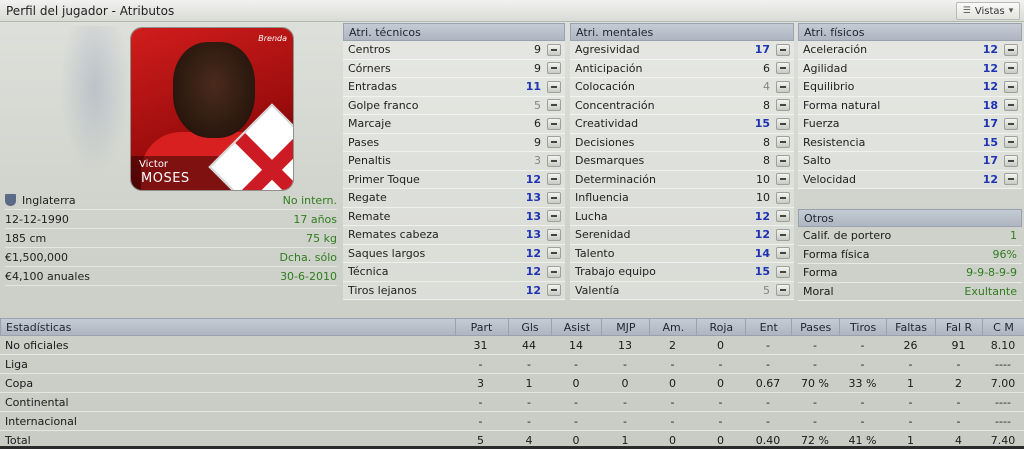  Describe the element at coordinates (988, 11) in the screenshot. I see `views-button: ☰ Vistas ▾` at that location.